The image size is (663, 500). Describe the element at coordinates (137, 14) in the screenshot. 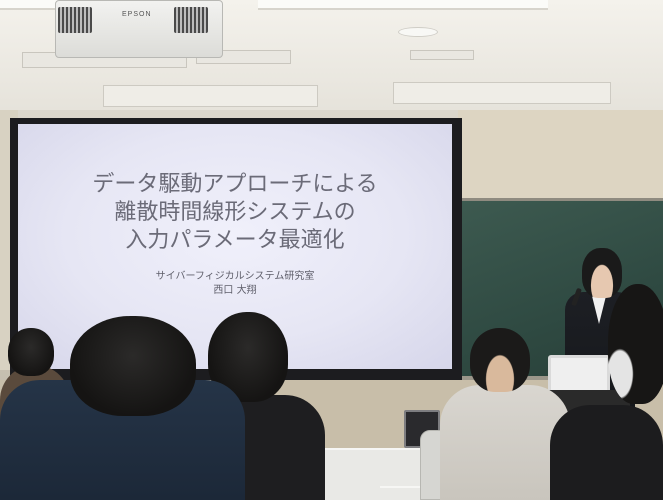

I see `projector-brand: EPSON` at that location.